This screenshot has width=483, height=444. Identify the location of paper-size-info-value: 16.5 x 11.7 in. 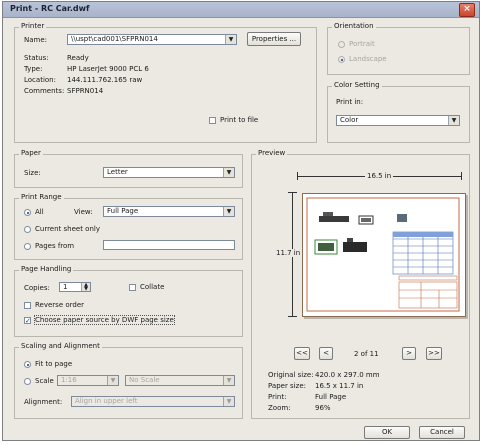
(339, 386).